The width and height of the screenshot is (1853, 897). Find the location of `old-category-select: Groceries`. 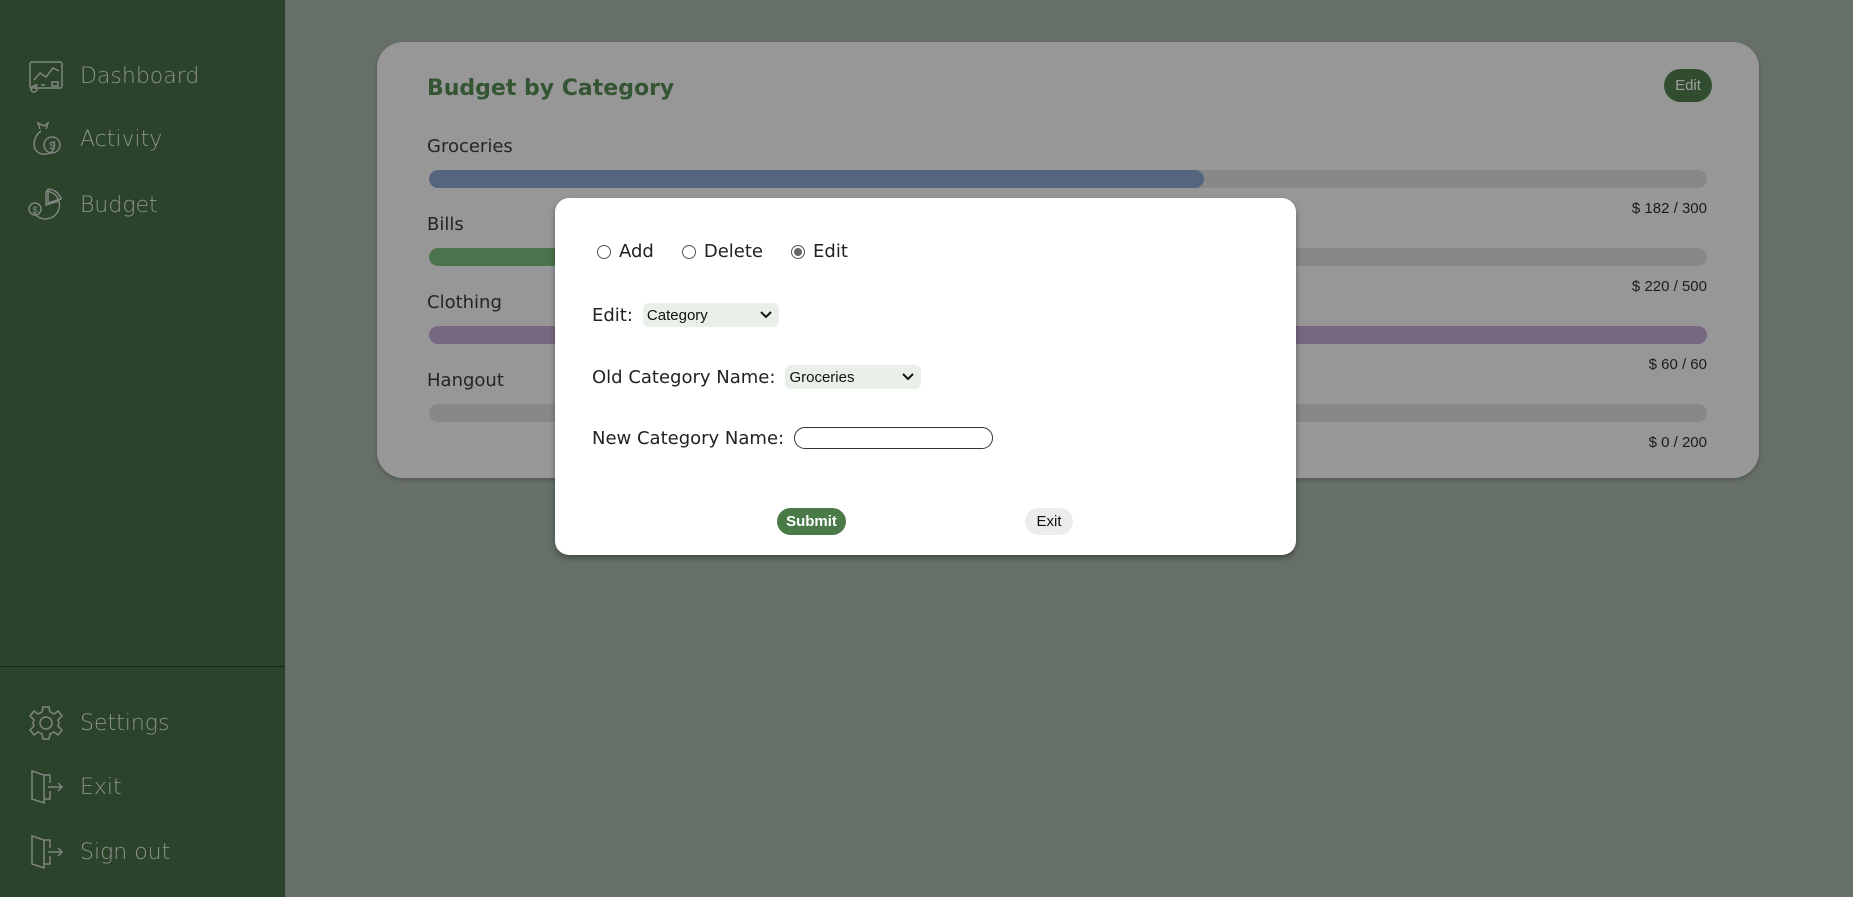

old-category-select: Groceries is located at coordinates (853, 377).